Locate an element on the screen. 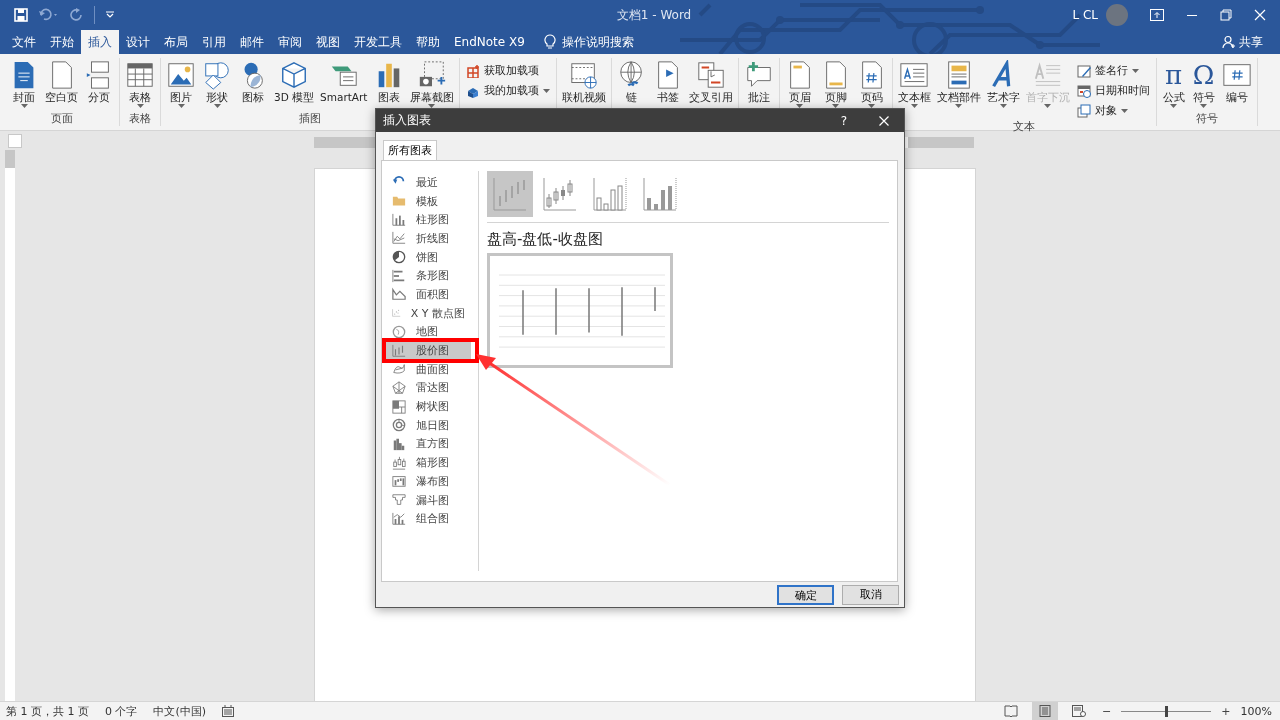  chart-category-item: 箱形图 is located at coordinates (426, 462).